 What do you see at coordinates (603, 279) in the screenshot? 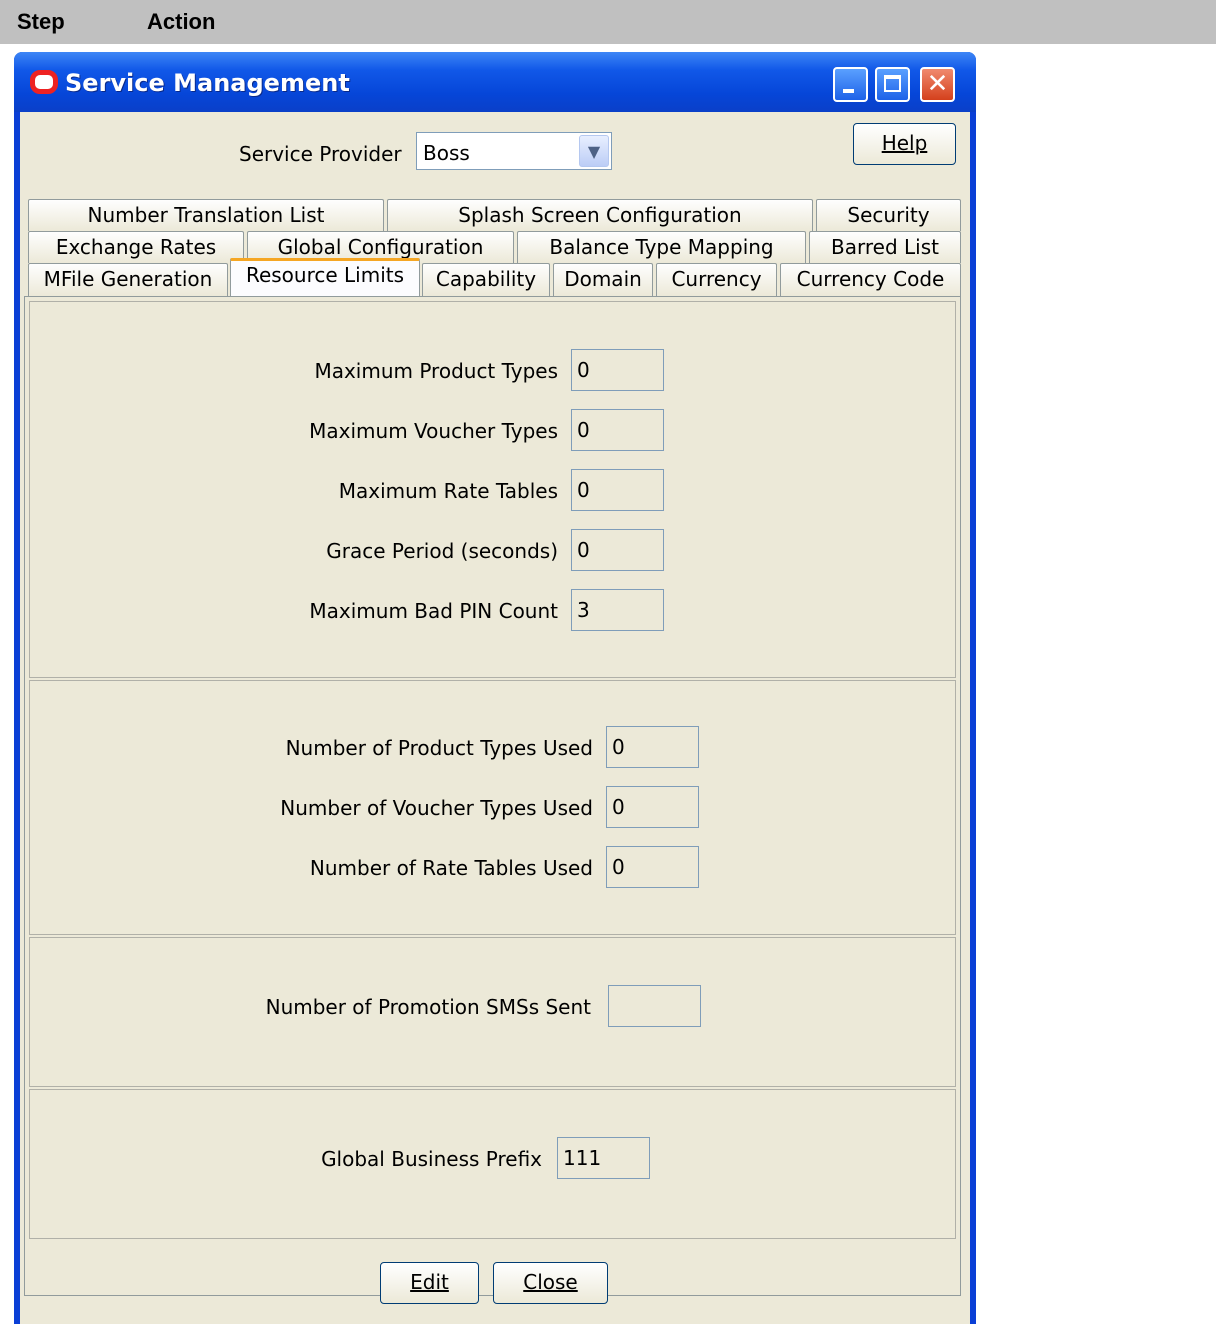
I see `tab-domain: Domain` at bounding box center [603, 279].